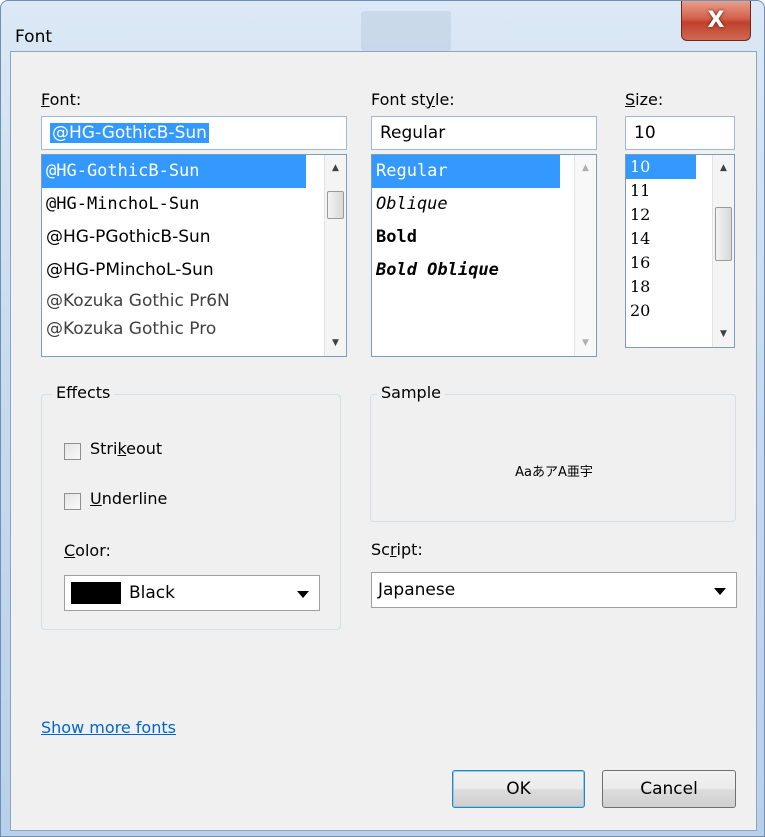  Describe the element at coordinates (554, 590) in the screenshot. I see `script-select: Japanese` at that location.